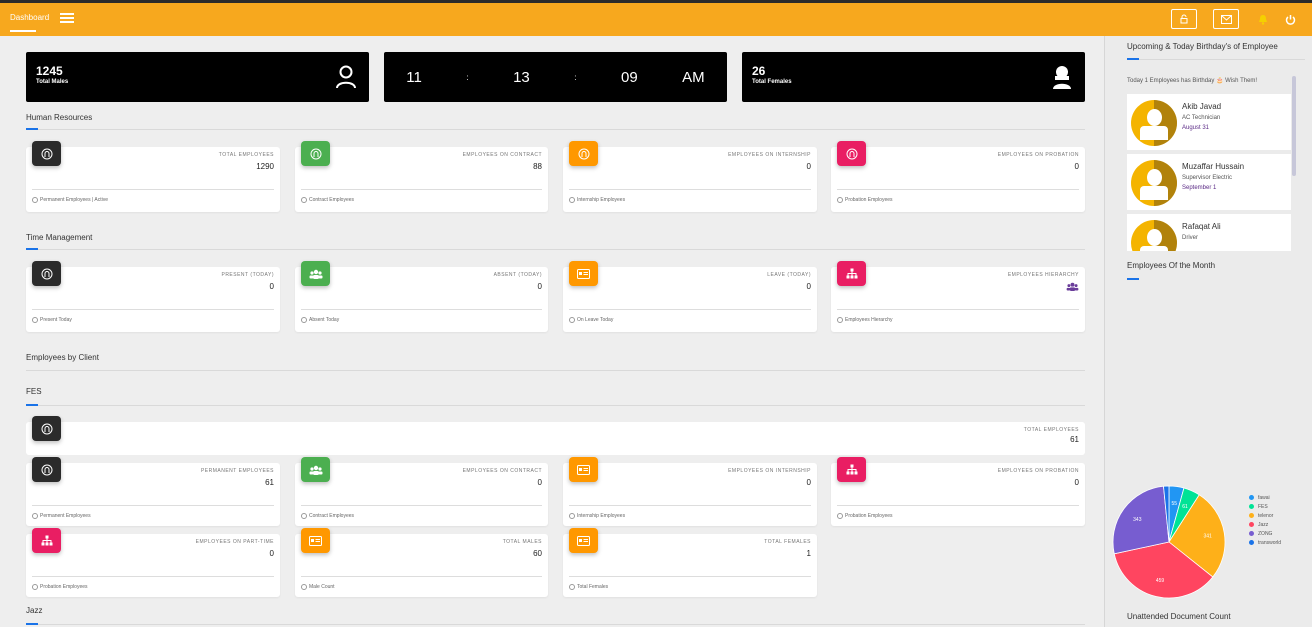 The image size is (1312, 627). I want to click on legend-item: FES, so click(1265, 506).